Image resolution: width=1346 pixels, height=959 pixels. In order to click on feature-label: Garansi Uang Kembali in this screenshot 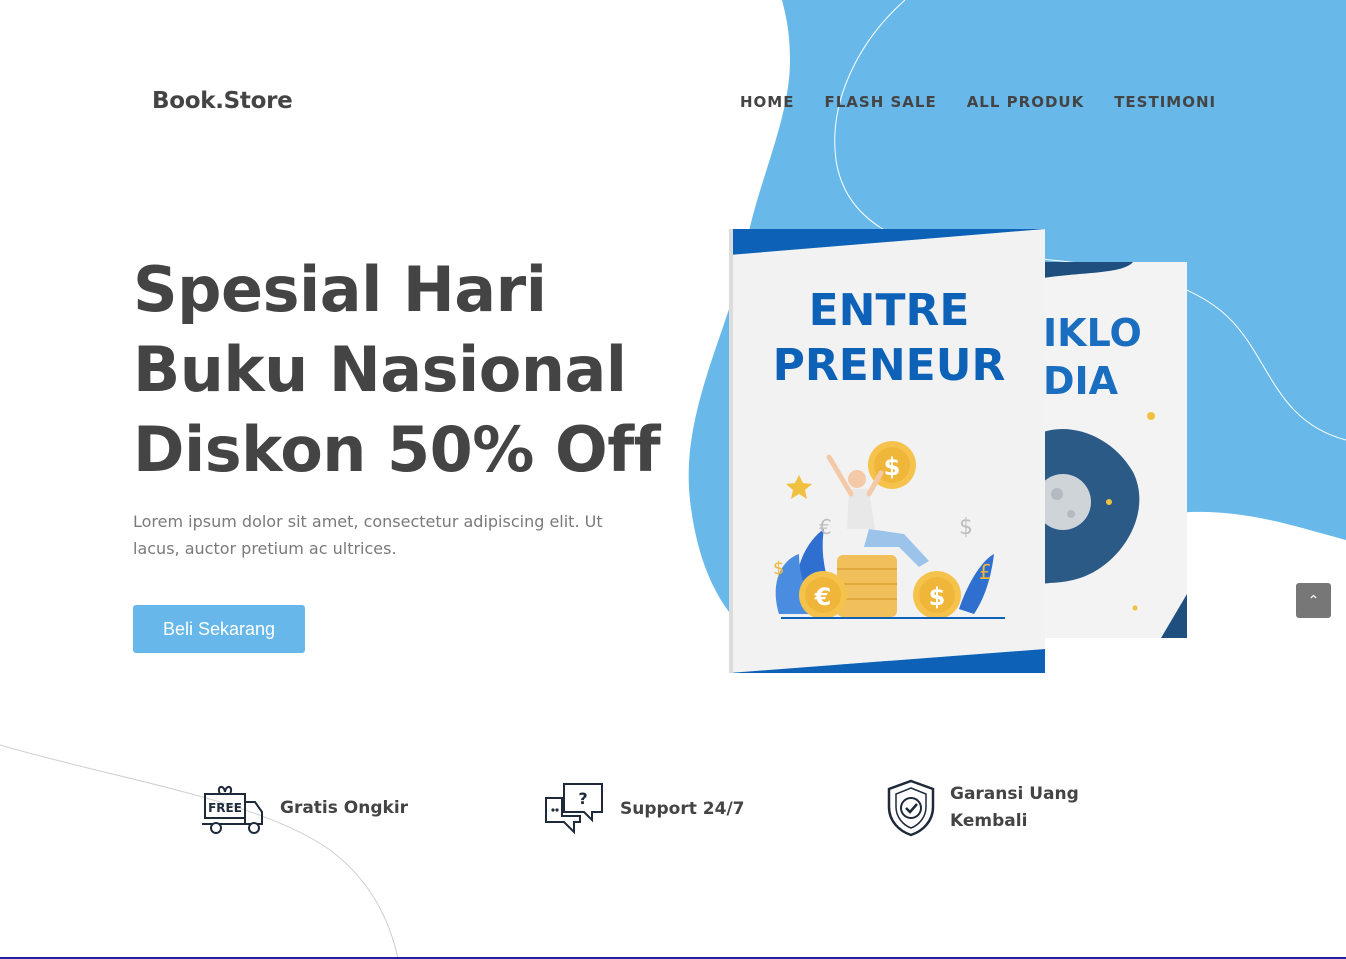, I will do `click(1014, 808)`.